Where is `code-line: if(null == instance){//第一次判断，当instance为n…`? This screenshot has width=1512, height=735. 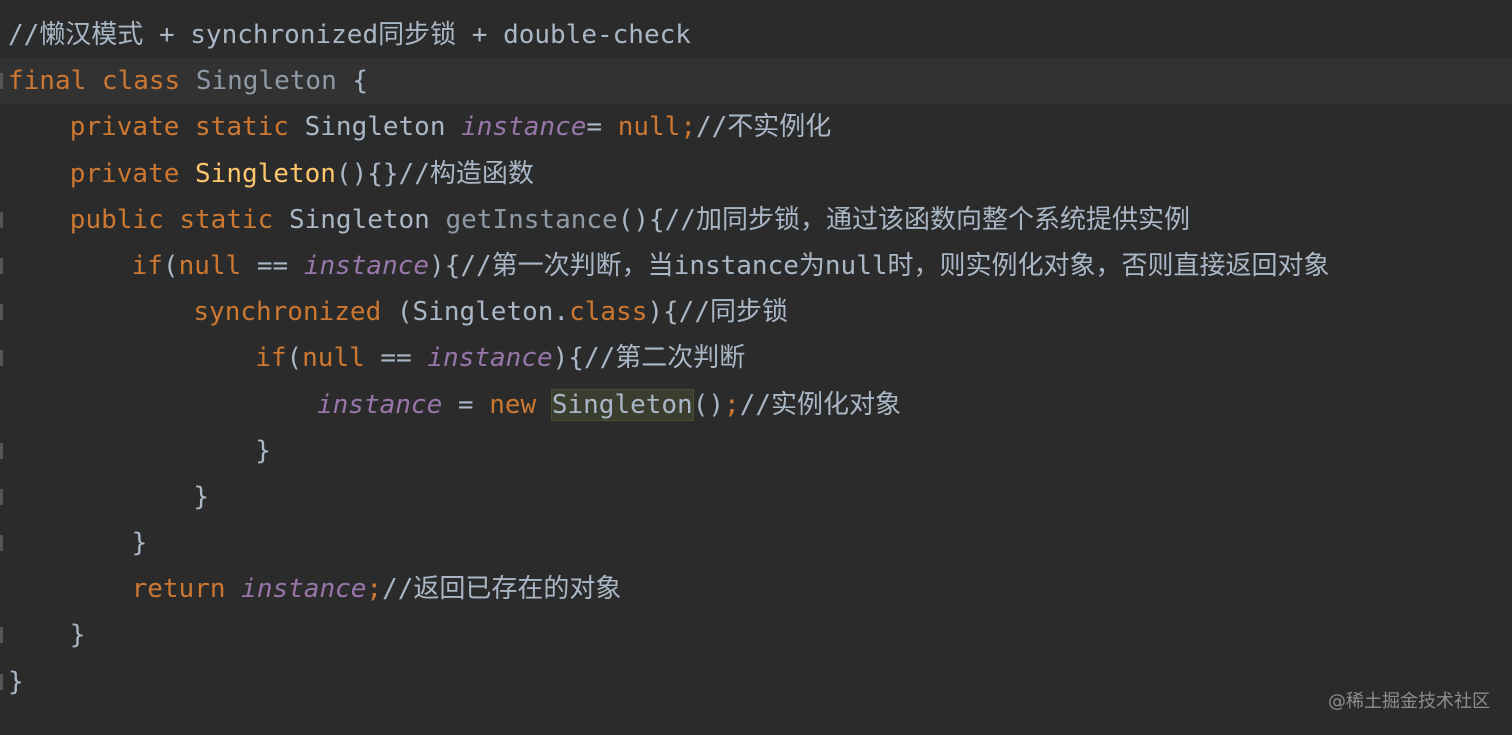
code-line: if(null == instance){//第一次判断，当instance为n… is located at coordinates (756, 266).